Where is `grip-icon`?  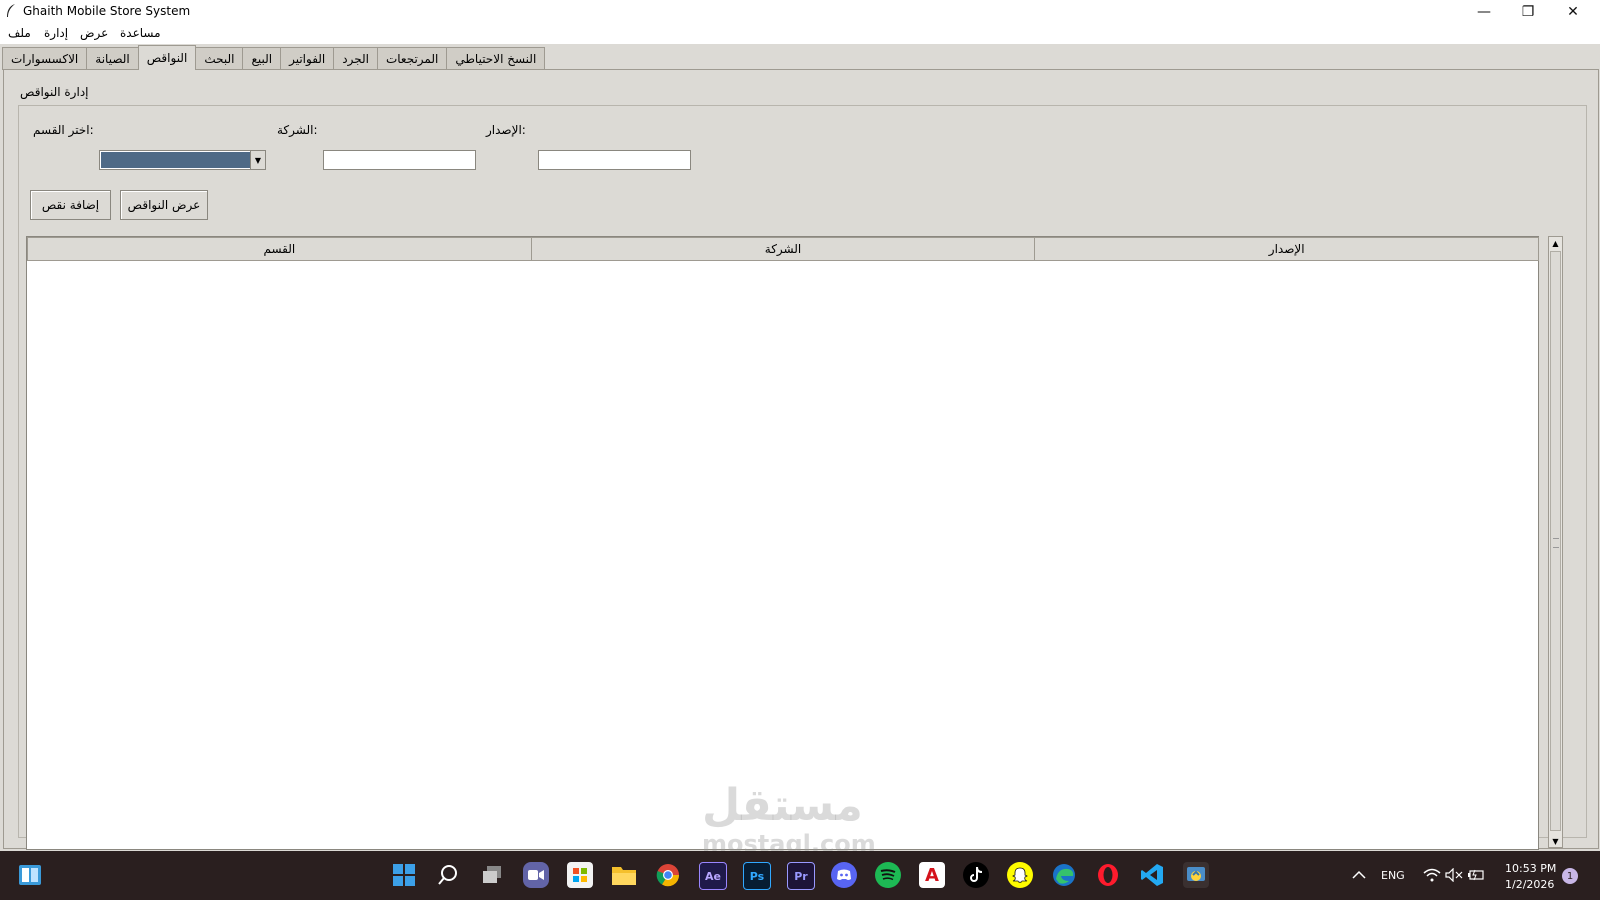
grip-icon is located at coordinates (1556, 543).